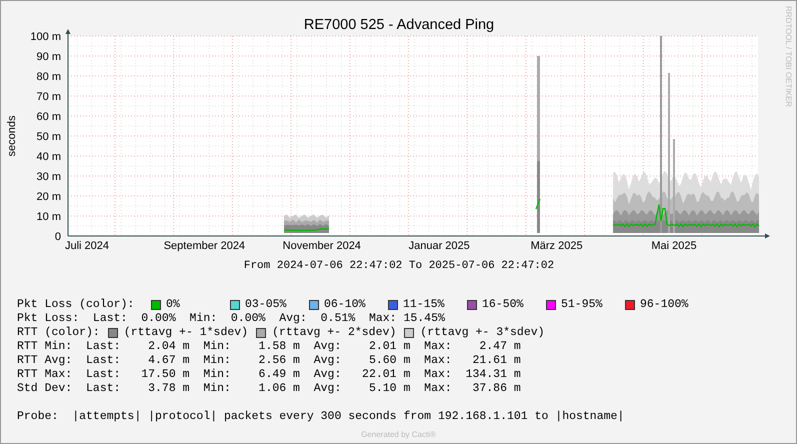 This screenshot has height=444, width=797. What do you see at coordinates (48, 137) in the screenshot?
I see `y-tick-label: 50 m` at bounding box center [48, 137].